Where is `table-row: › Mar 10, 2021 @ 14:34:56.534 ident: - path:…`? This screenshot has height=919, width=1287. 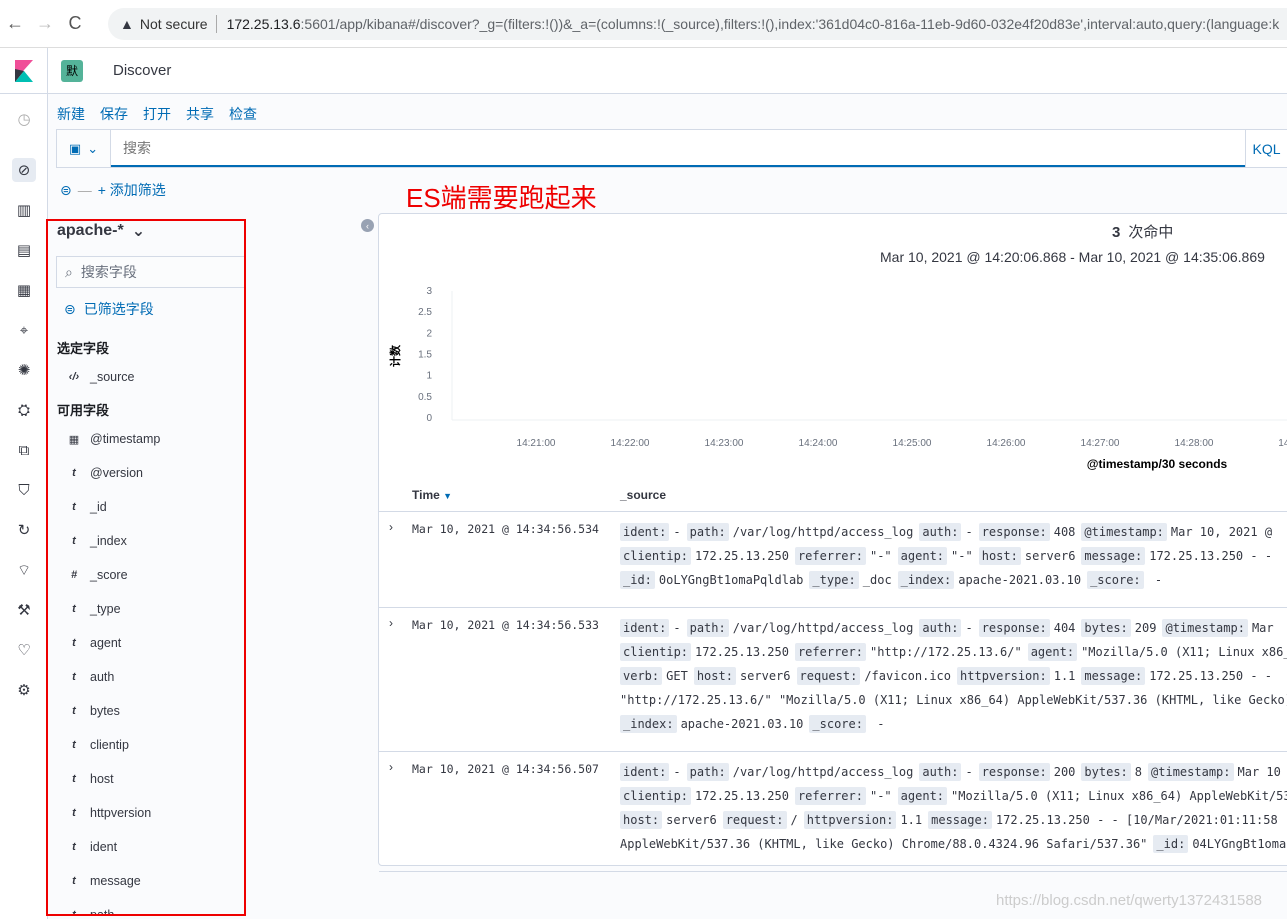 table-row: › Mar 10, 2021 @ 14:34:56.534 ident: - path:… is located at coordinates (833, 560).